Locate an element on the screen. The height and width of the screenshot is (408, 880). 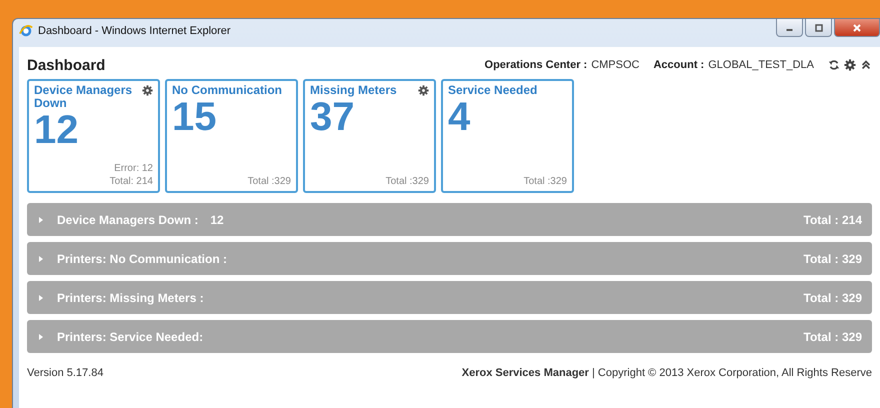
section-label: Printers: No Communication : is located at coordinates (142, 259).